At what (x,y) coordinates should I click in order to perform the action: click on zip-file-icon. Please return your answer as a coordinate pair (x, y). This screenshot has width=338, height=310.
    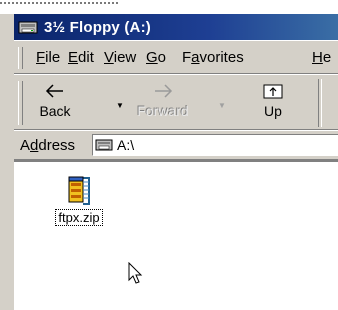
    Looking at the image, I should click on (79, 190).